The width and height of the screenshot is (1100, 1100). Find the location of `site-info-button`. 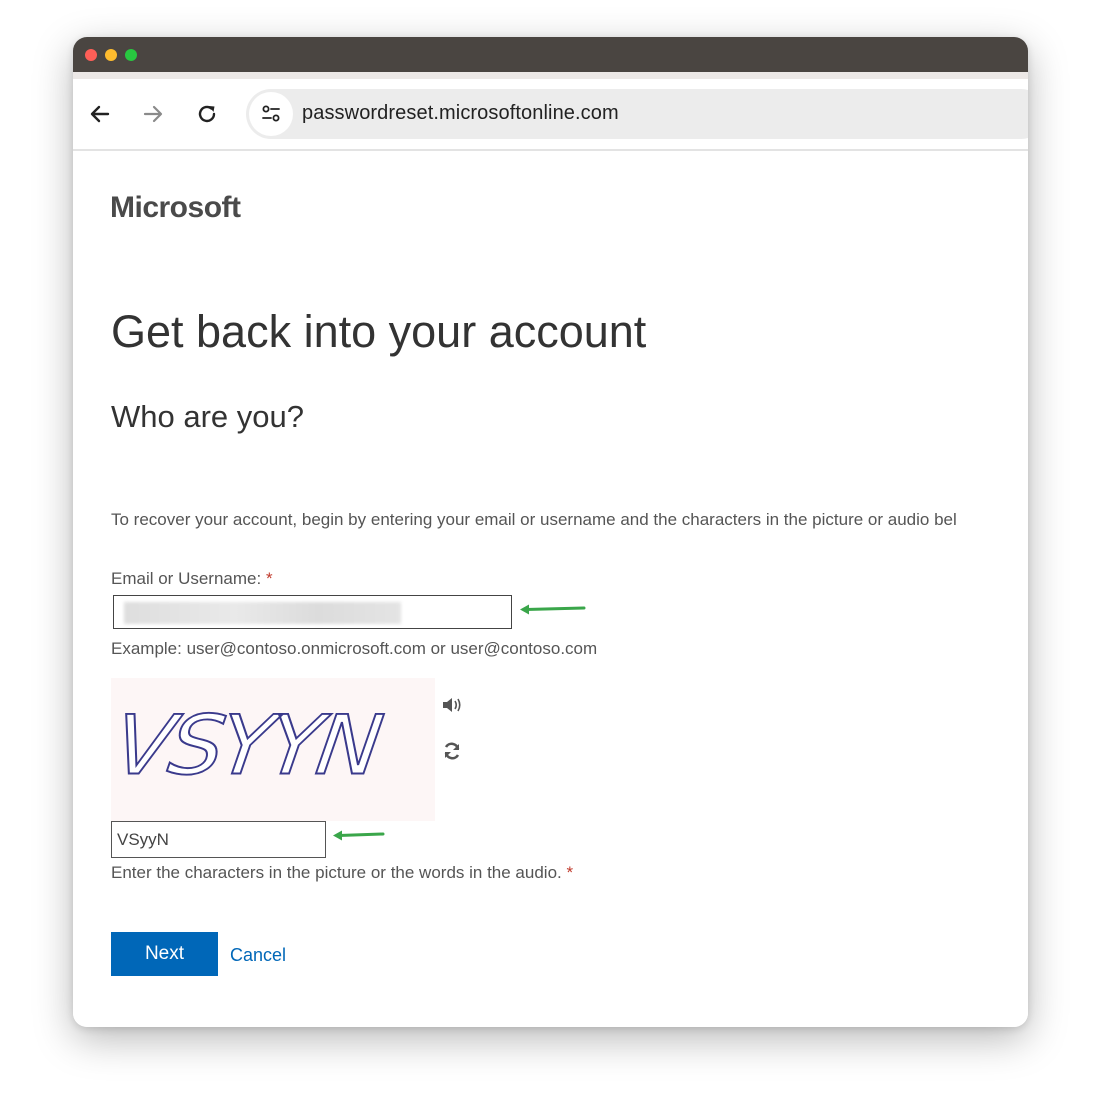

site-info-button is located at coordinates (271, 114).